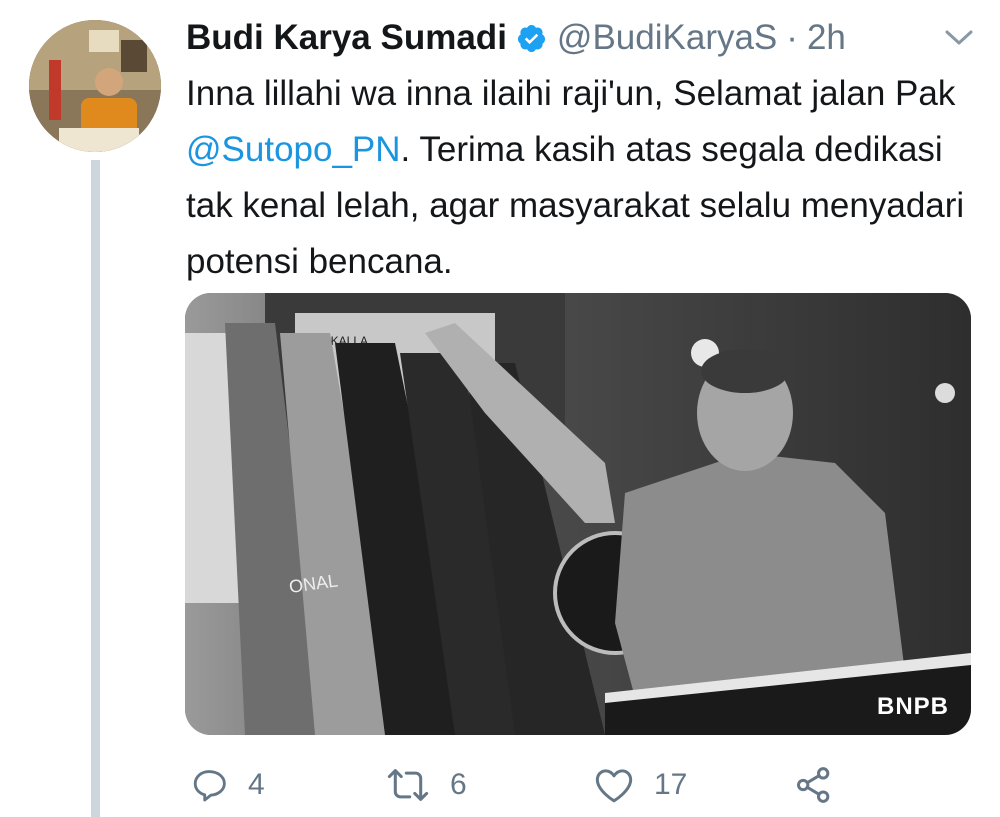 The image size is (1000, 817). Describe the element at coordinates (566, 785) in the screenshot. I see `tweet-actions: 4 6 17` at that location.